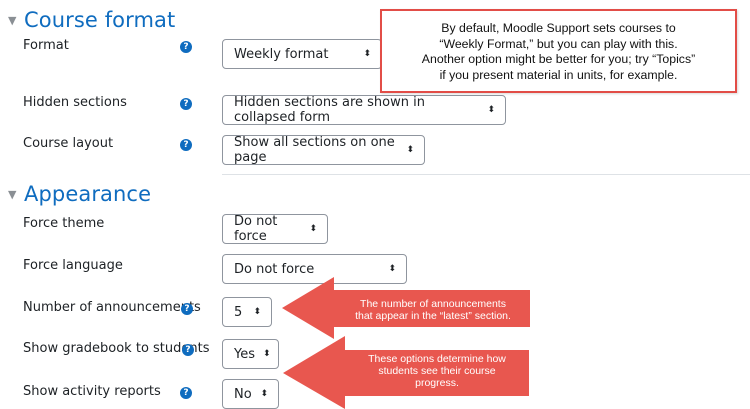  What do you see at coordinates (437, 359) in the screenshot?
I see `callout-line: These options determine how` at bounding box center [437, 359].